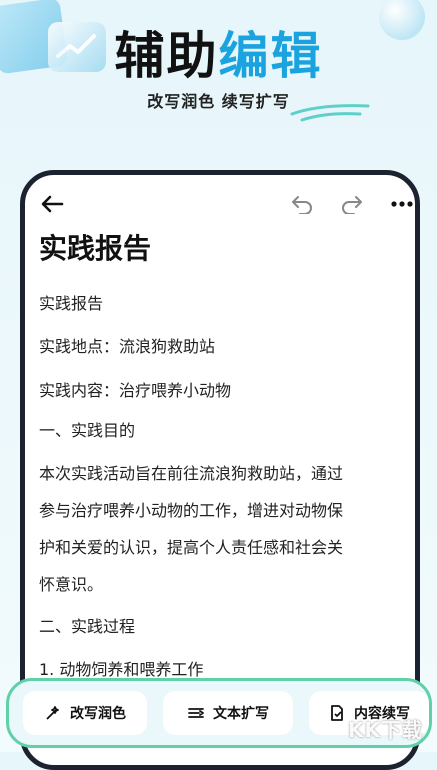 This screenshot has width=437, height=770. I want to click on text-expand-button: 文本扩写, so click(228, 713).